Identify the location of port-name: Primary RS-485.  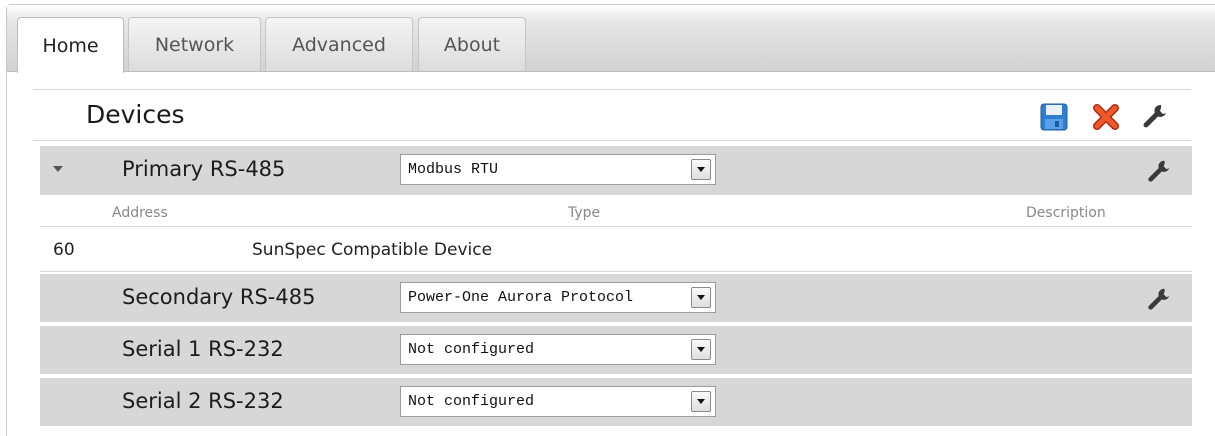
(204, 169).